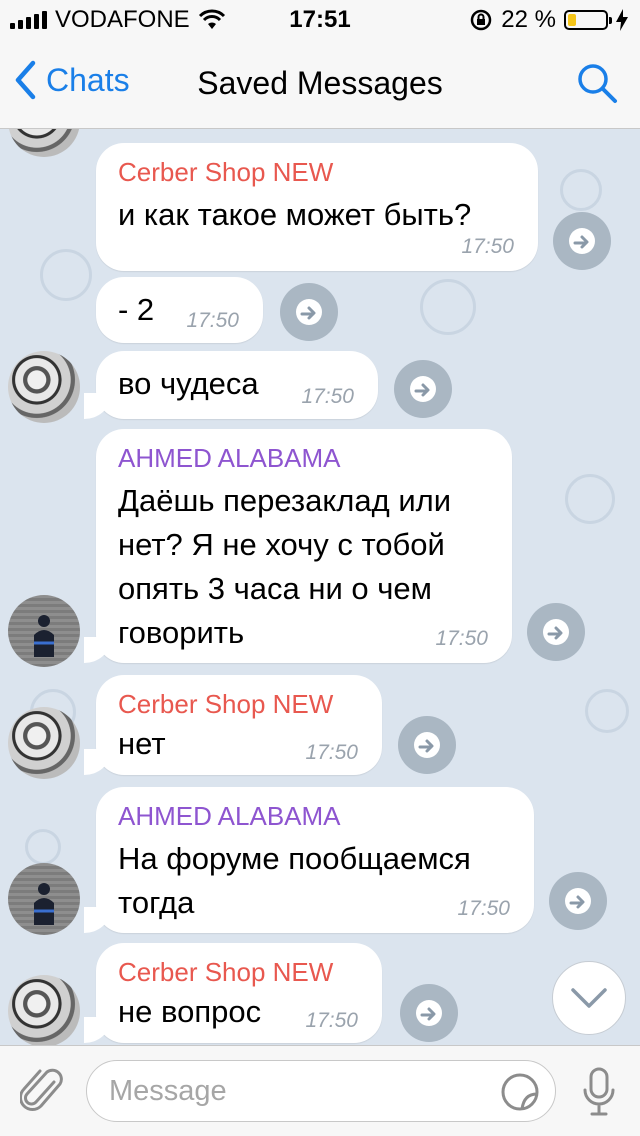  I want to click on message-input-bar, so click(320, 1090).